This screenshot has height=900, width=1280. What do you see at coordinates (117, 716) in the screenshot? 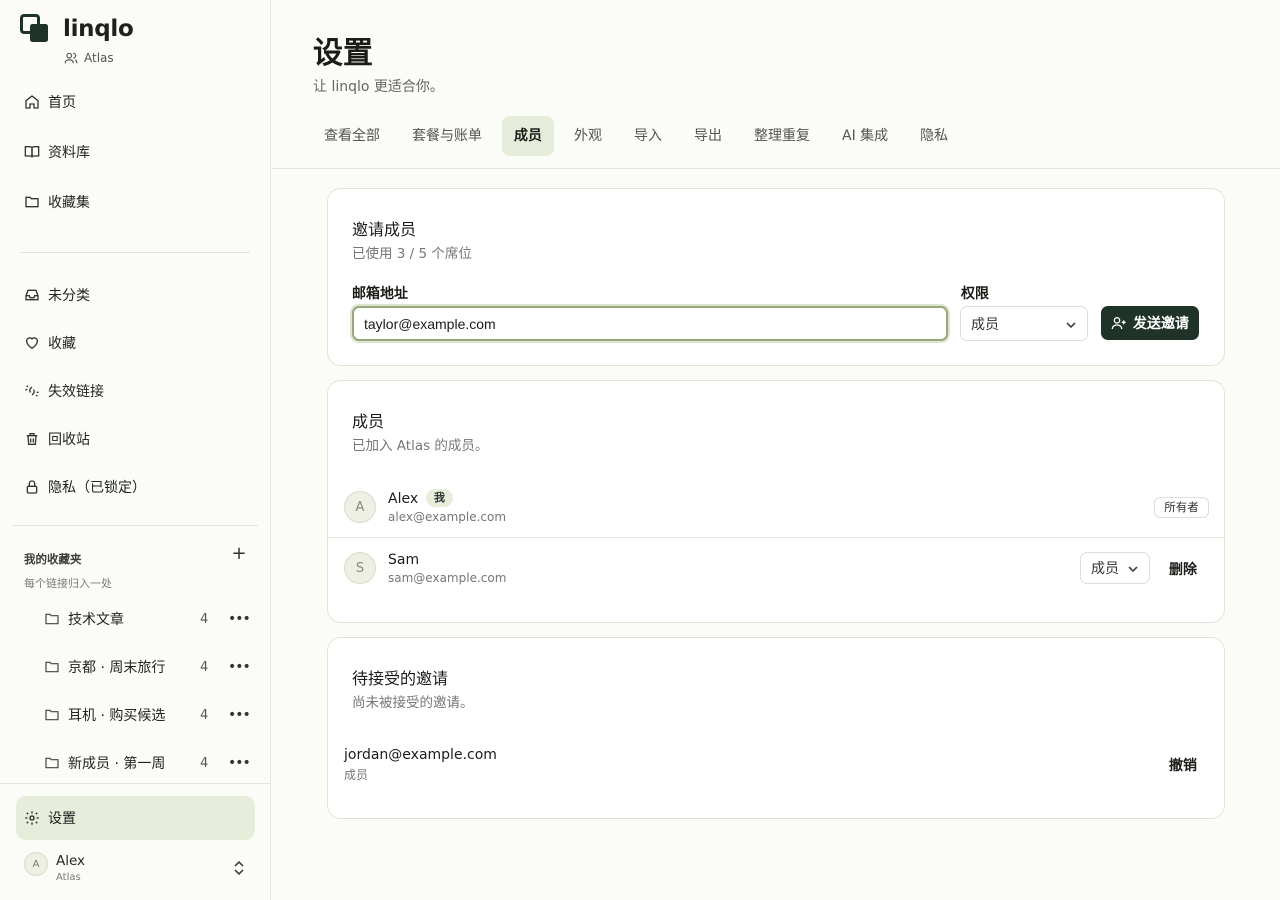
I see `folder-label: 耳机 · 购买候选` at bounding box center [117, 716].